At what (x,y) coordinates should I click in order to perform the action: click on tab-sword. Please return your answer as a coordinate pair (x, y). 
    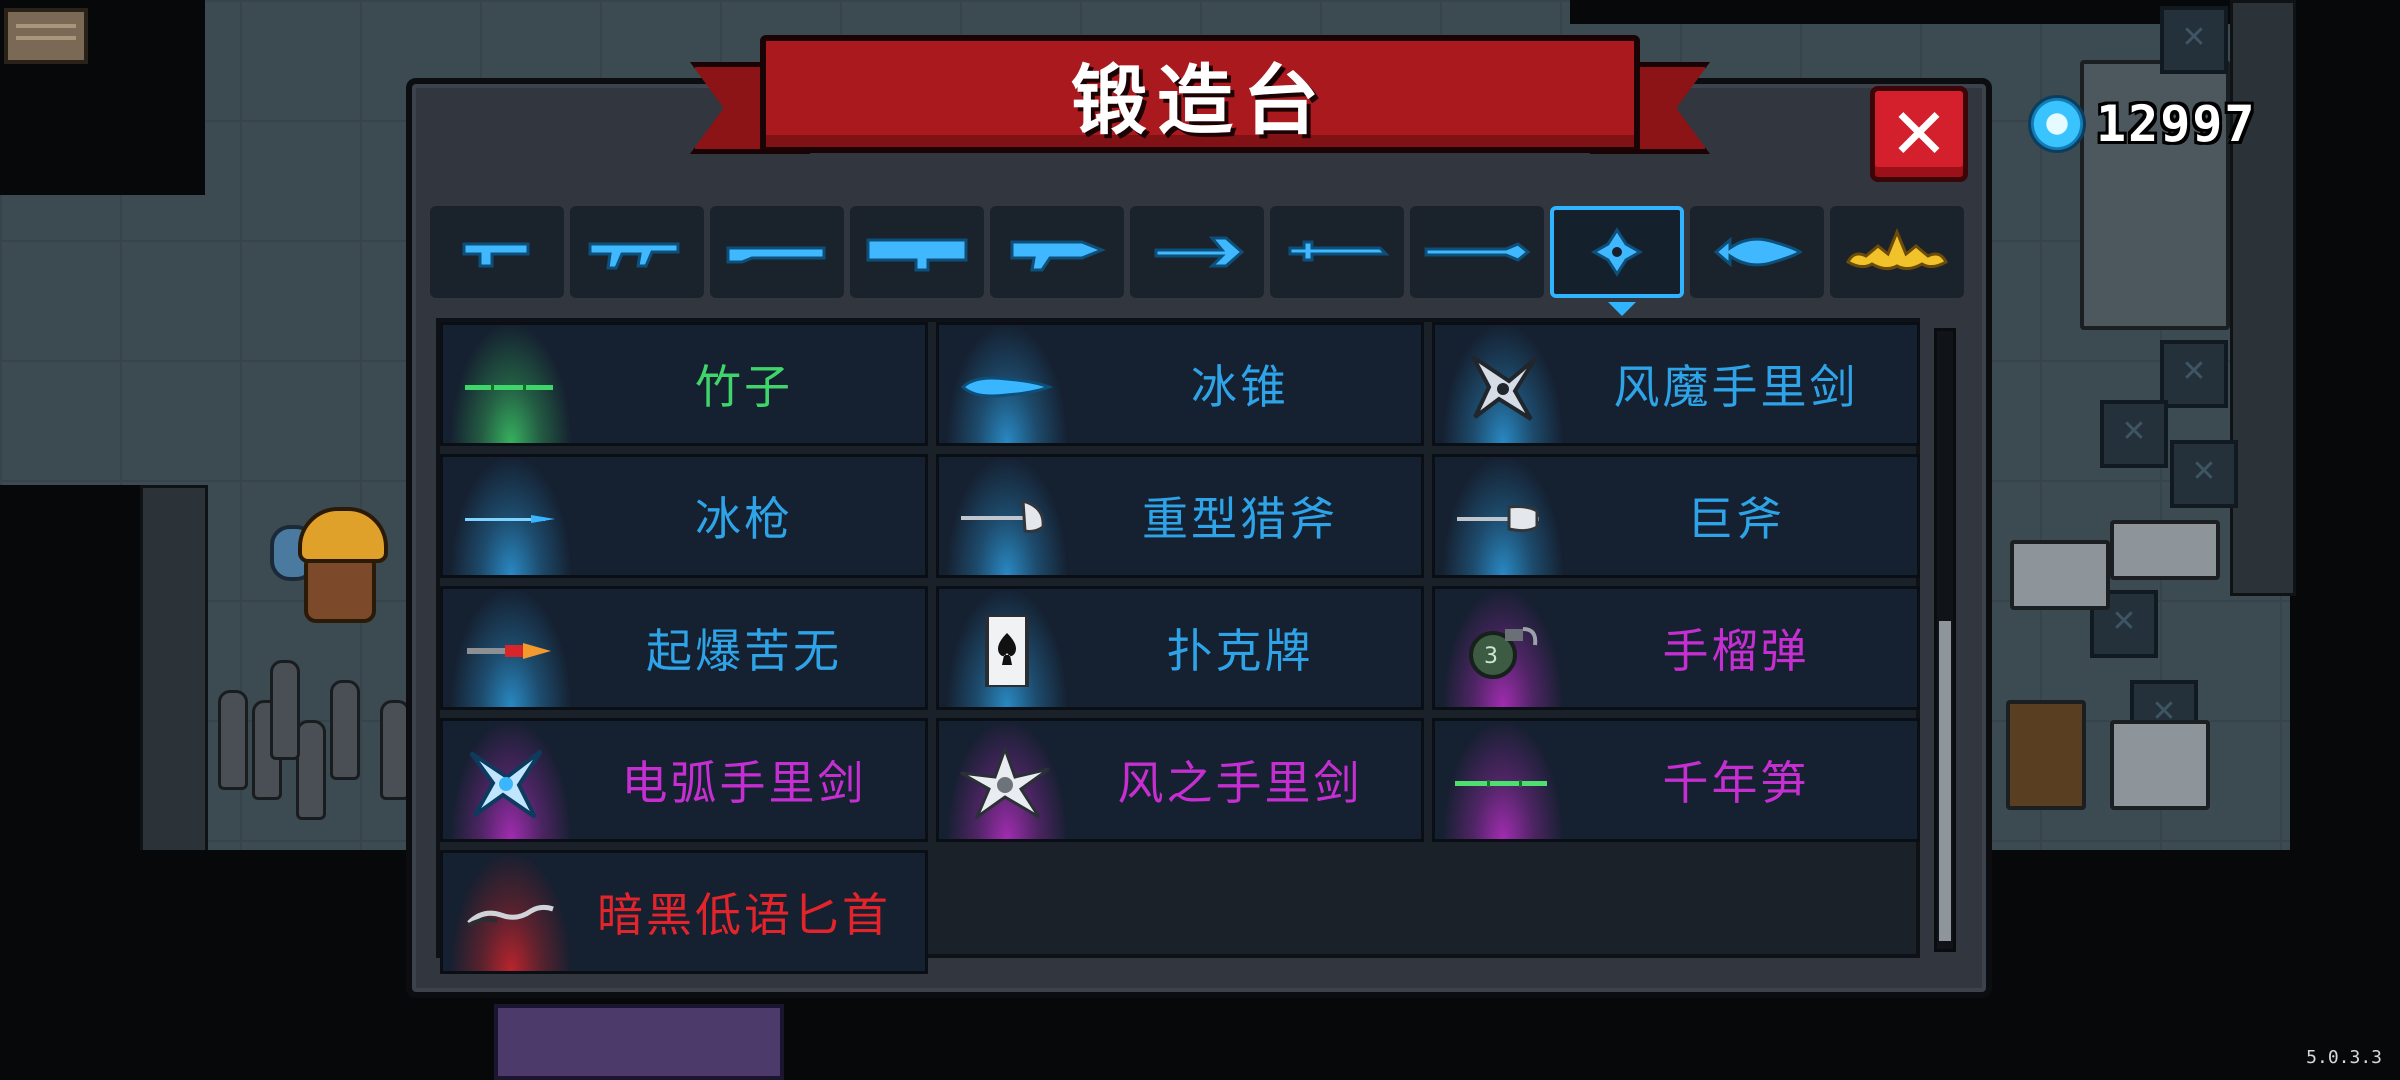
    Looking at the image, I should click on (1337, 252).